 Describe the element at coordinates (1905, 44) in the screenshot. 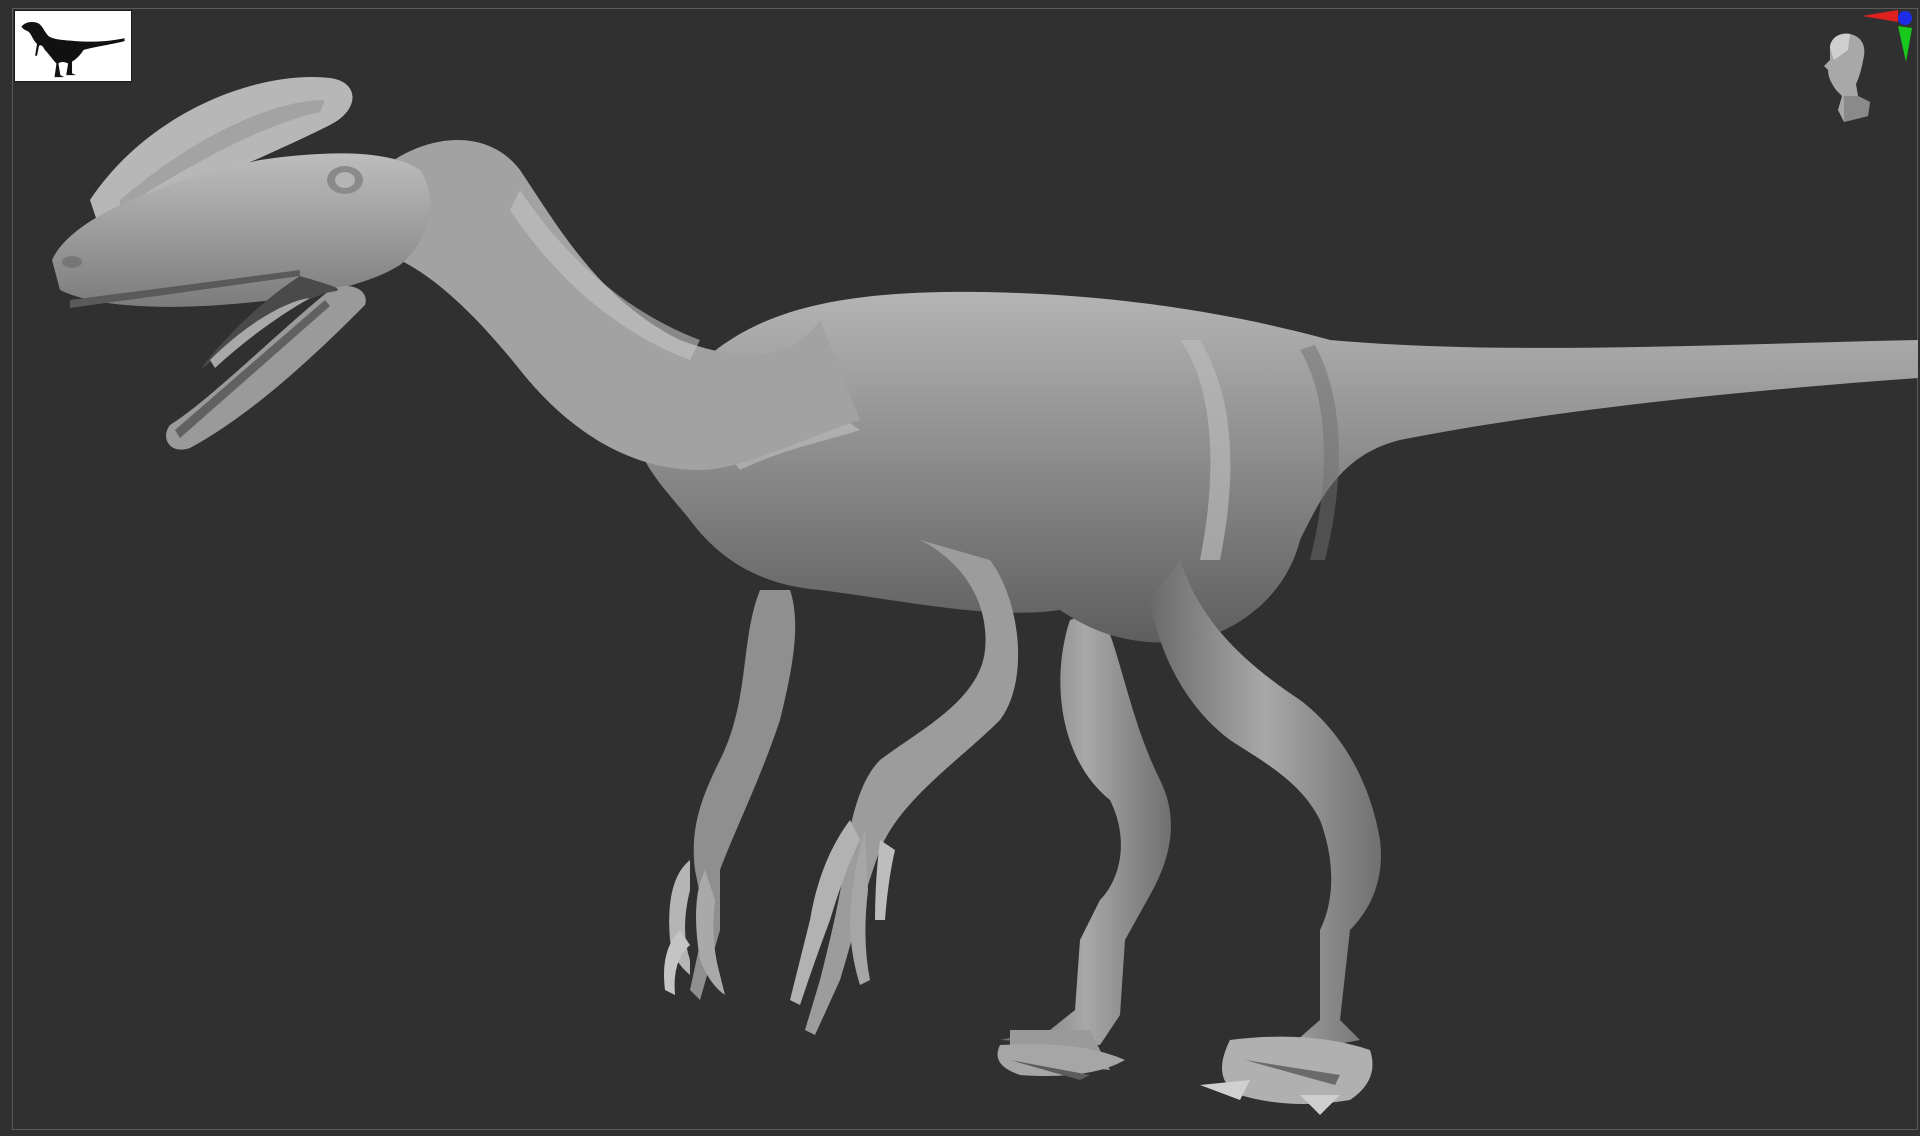

I see `y-axis-arrow-icon` at that location.